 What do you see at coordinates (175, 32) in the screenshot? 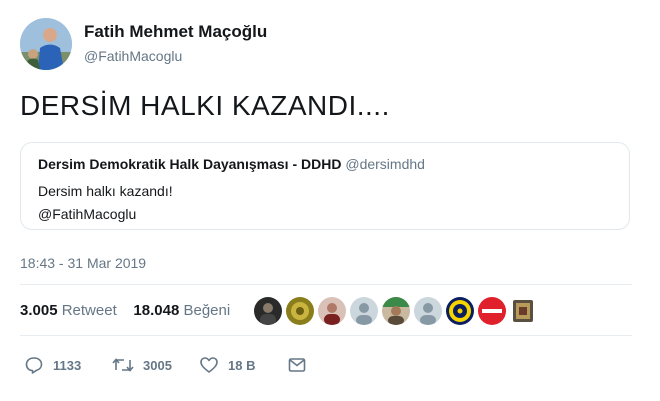
I see `author-name: Fatih Mehmet Maçoğlu` at bounding box center [175, 32].